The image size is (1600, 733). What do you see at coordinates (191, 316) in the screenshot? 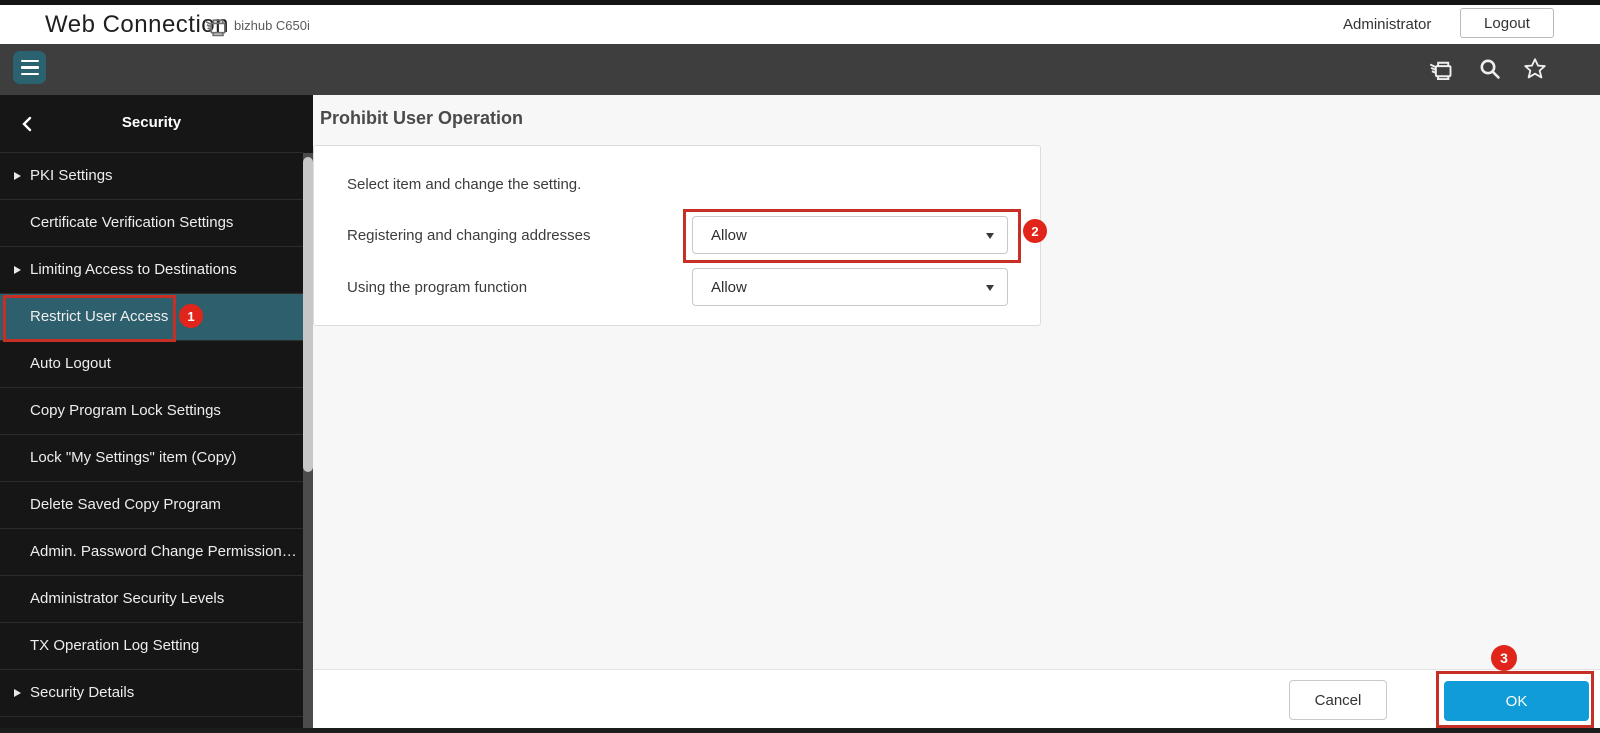
I see `annotation-badge-1: 1` at bounding box center [191, 316].